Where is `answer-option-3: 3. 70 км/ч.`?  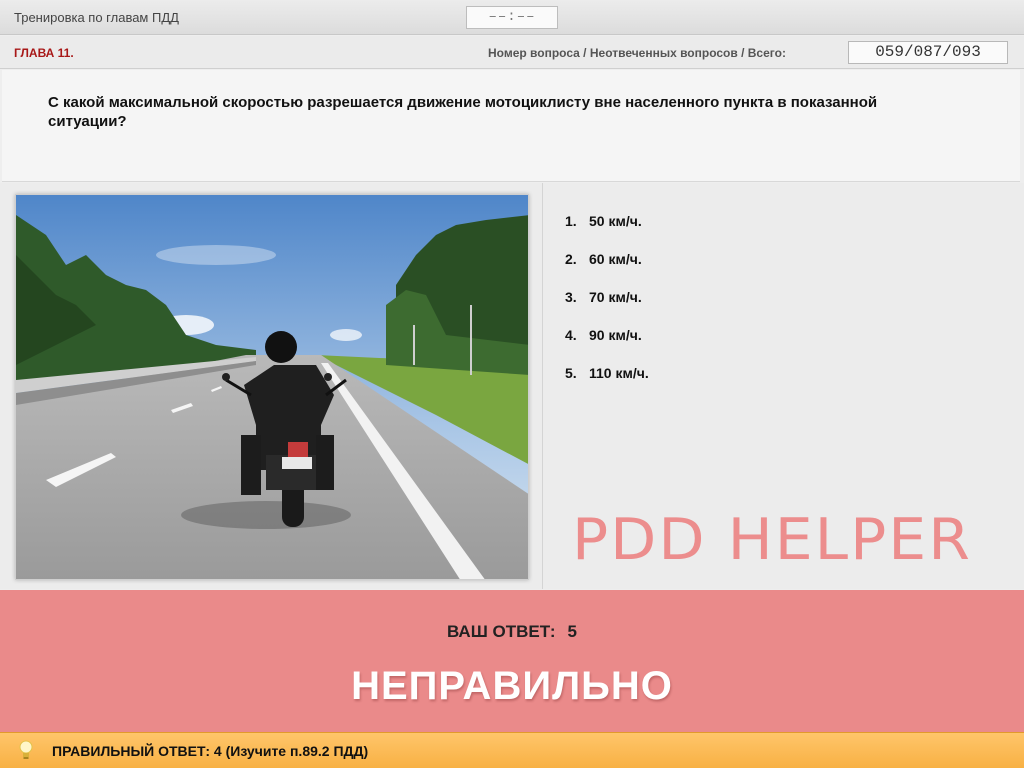
answer-option-3: 3. 70 км/ч. is located at coordinates (775, 308).